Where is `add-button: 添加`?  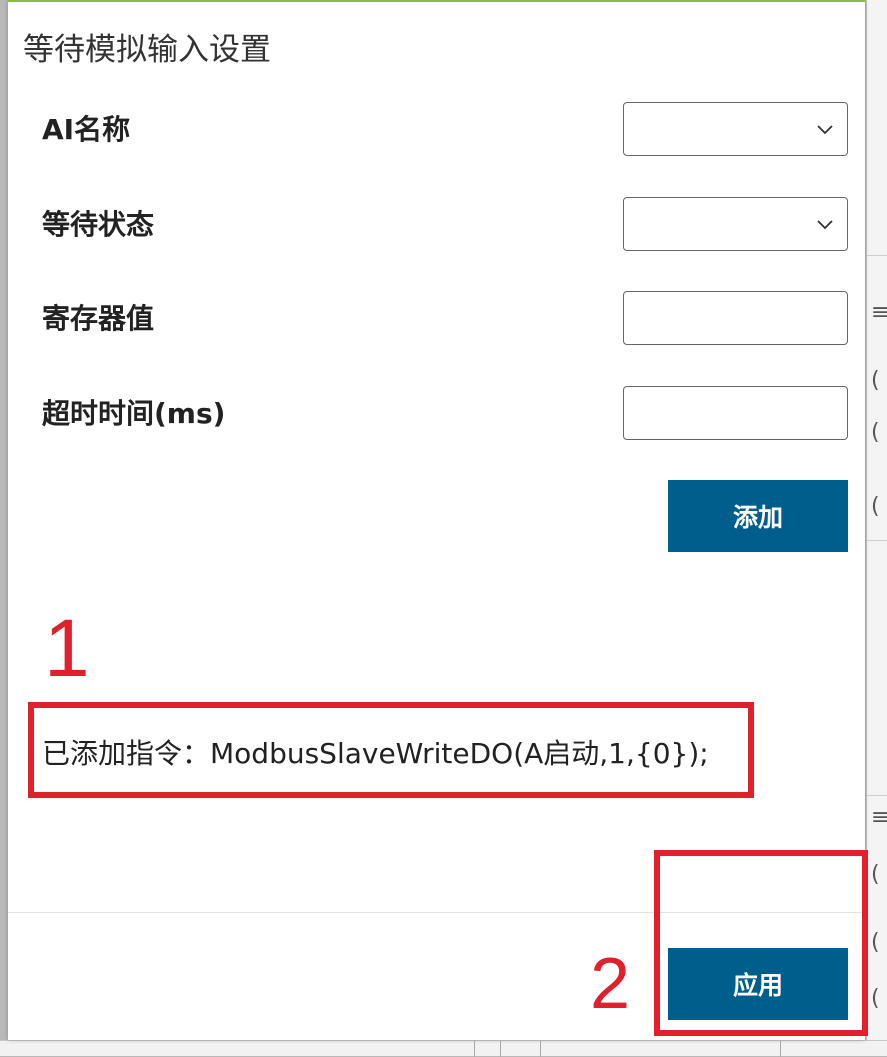 add-button: 添加 is located at coordinates (758, 516).